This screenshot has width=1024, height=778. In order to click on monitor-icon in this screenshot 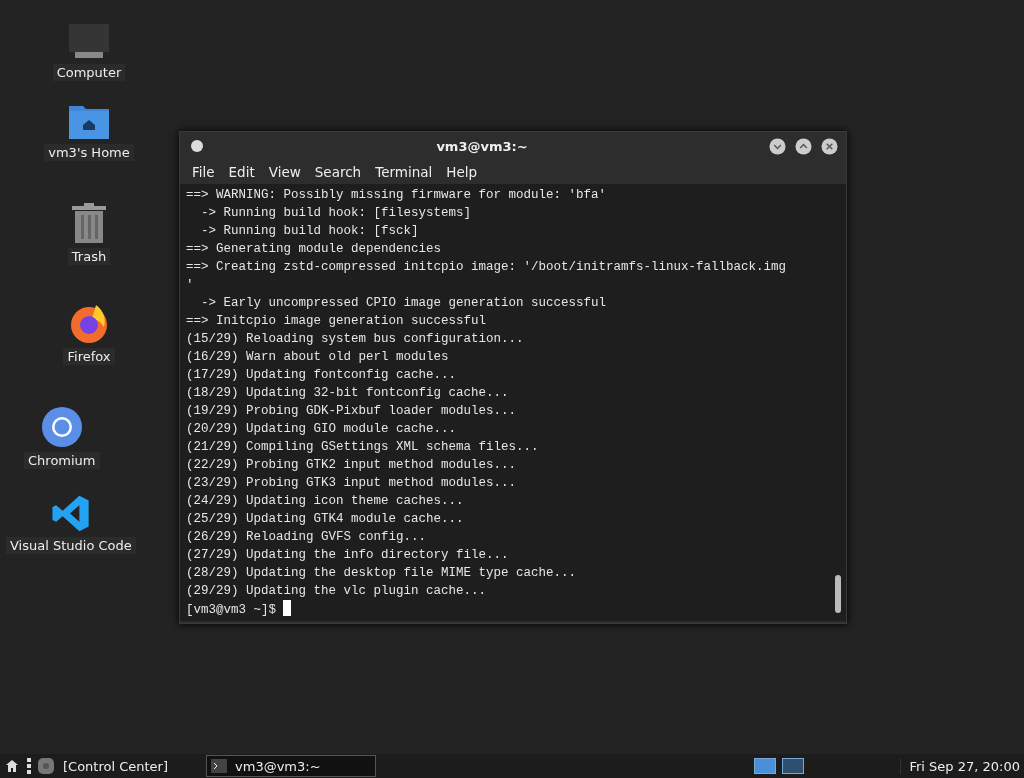, I will do `click(89, 41)`.